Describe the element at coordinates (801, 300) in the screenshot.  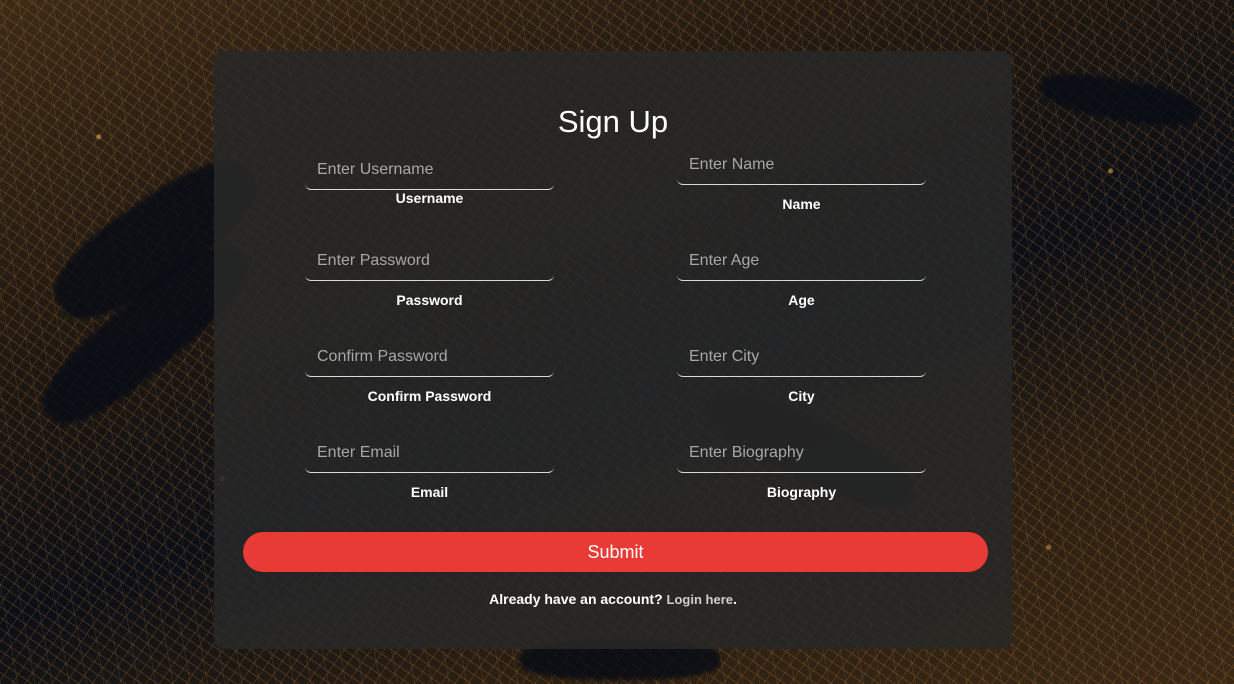
I see `age-label: Age` at that location.